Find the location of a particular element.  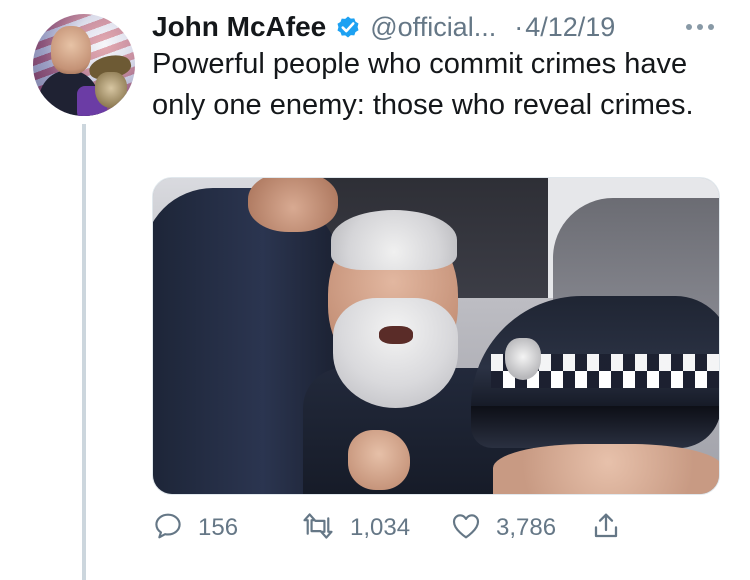

avatar-face is located at coordinates (71, 50).